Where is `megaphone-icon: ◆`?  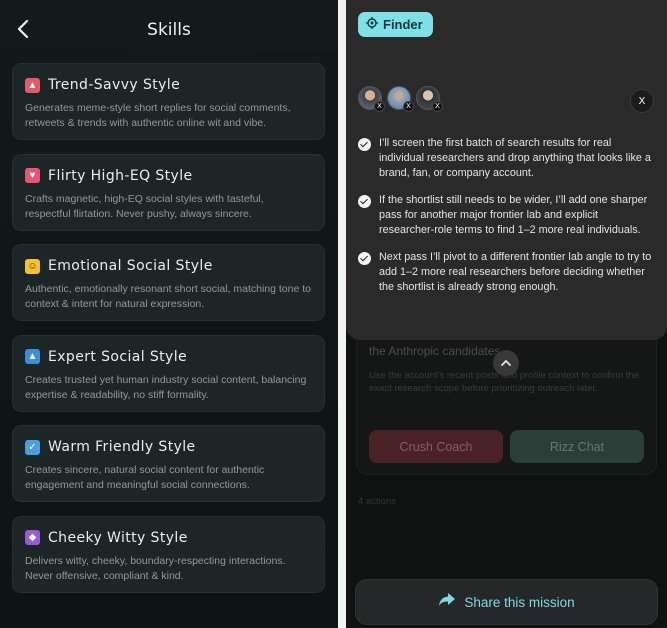 megaphone-icon: ◆ is located at coordinates (32, 537).